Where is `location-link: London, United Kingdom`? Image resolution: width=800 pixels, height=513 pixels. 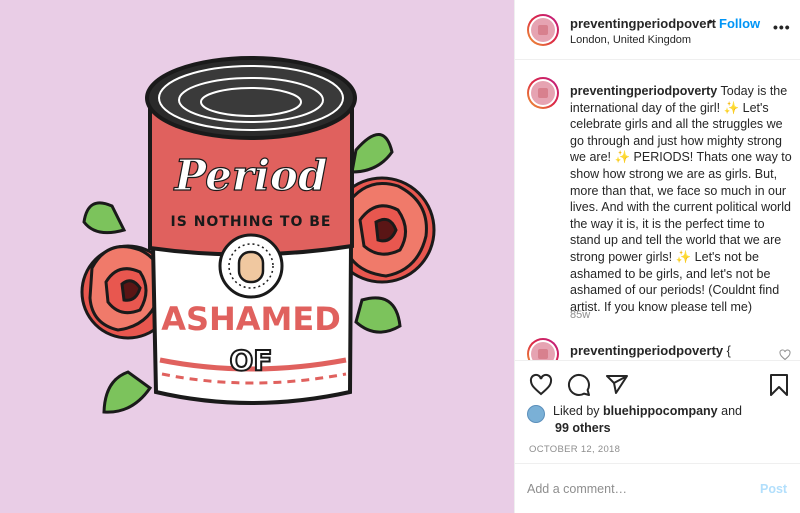 location-link: London, United Kingdom is located at coordinates (630, 40).